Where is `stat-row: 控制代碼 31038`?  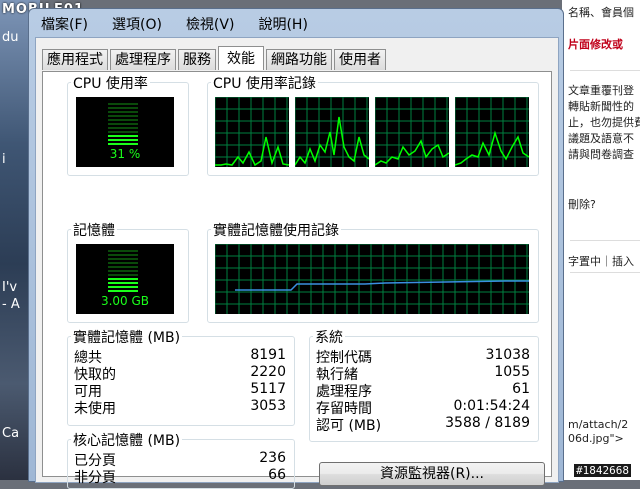 stat-row: 控制代碼 31038 is located at coordinates (423, 356).